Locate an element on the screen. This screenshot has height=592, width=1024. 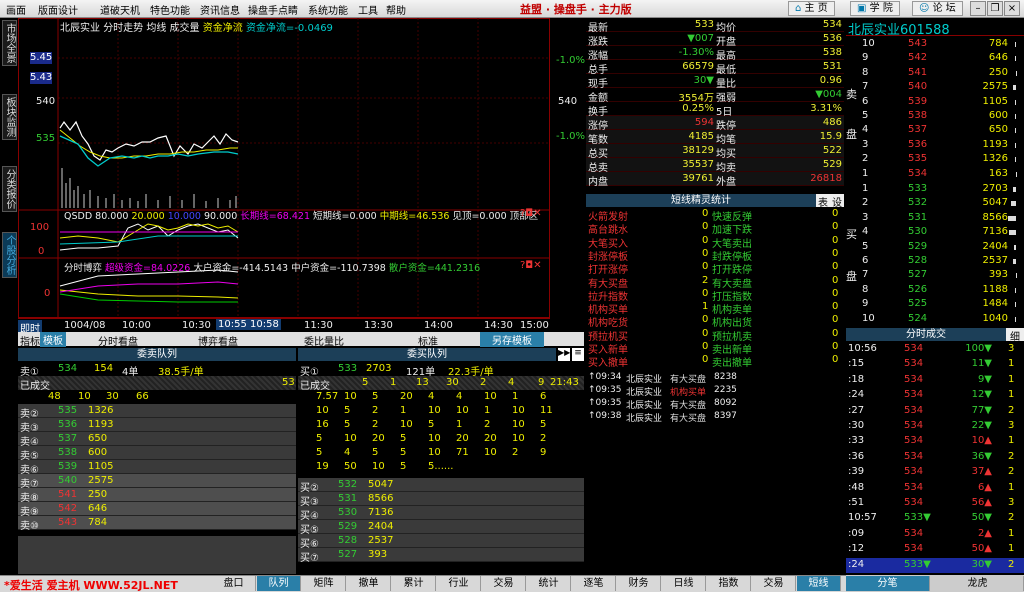
bottom-tab: 行业 is located at coordinates (459, 583).